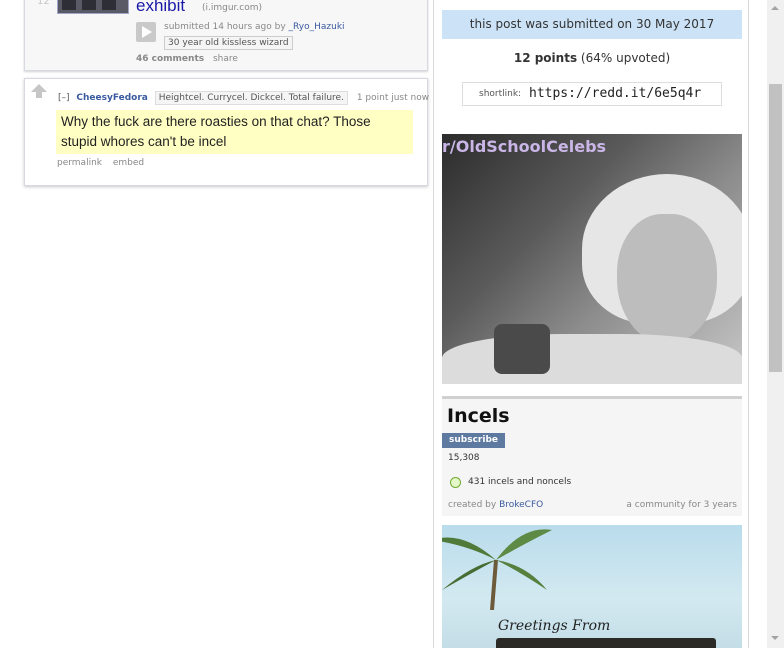 This screenshot has height=648, width=784. I want to click on post-points: 12 points (64% upvoted), so click(592, 58).